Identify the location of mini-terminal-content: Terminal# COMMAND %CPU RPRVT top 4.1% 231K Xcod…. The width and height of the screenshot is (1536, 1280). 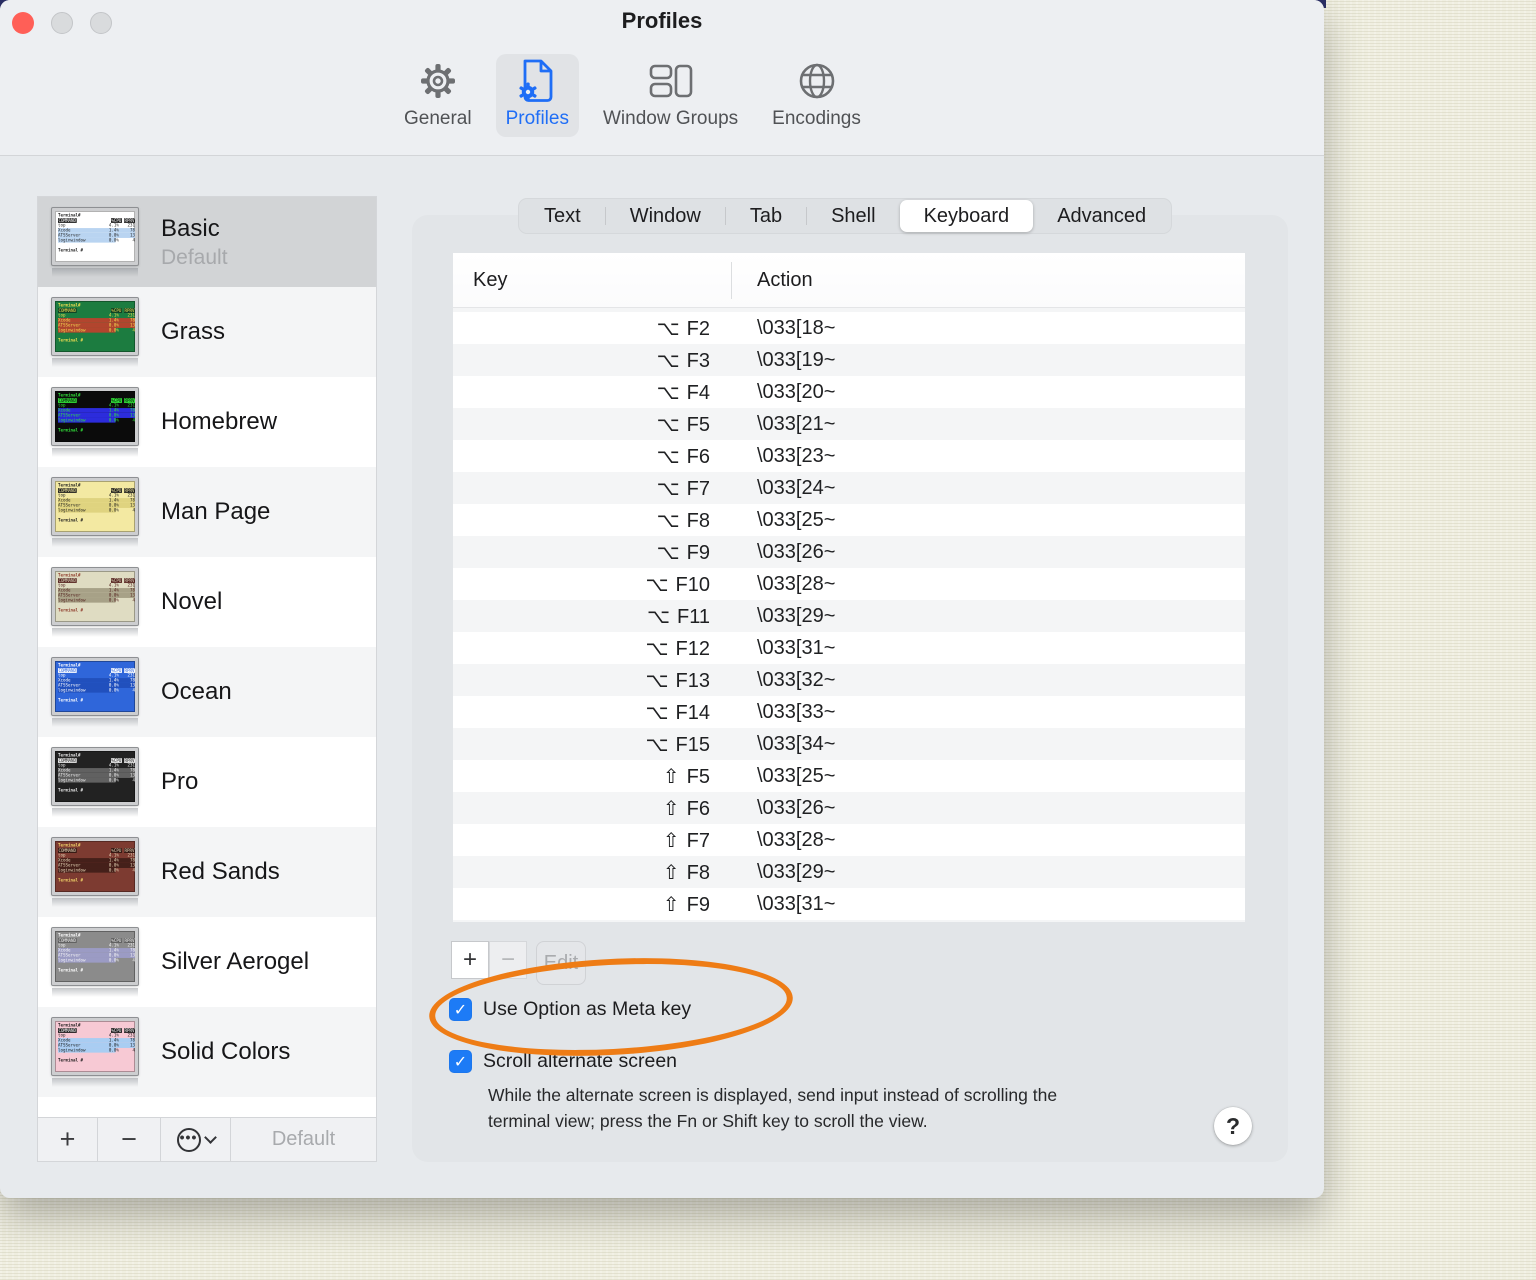
(98, 863).